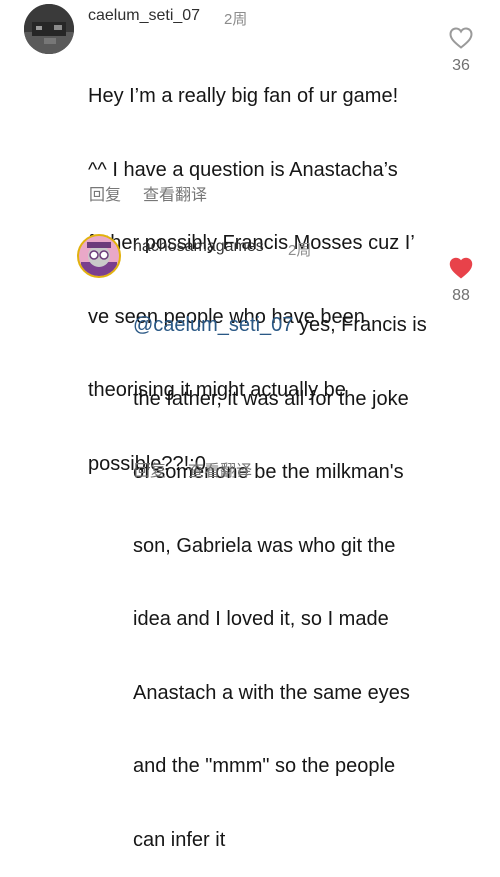  Describe the element at coordinates (360, 325) in the screenshot. I see `reply-text-segment: yes, Francis is` at that location.